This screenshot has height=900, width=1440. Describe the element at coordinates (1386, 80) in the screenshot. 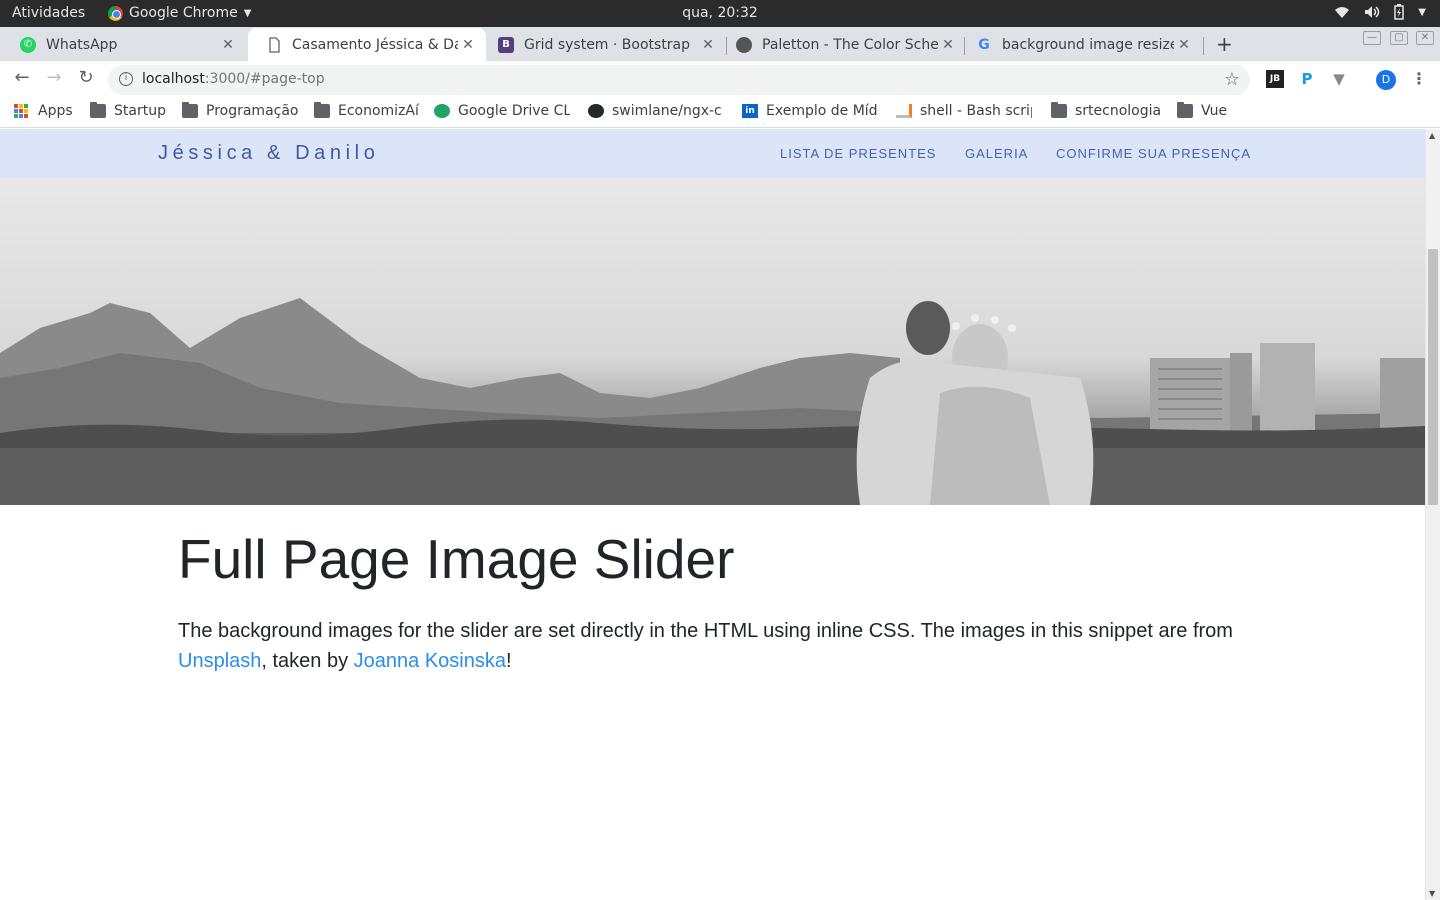

I see `profile-avatar: D` at that location.